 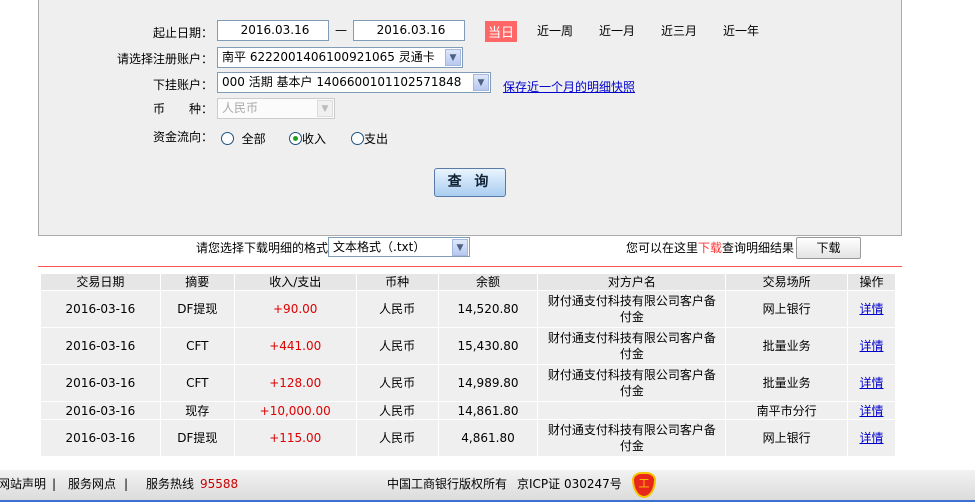 What do you see at coordinates (23, 484) in the screenshot?
I see `footer-link-statement: 网站声明` at bounding box center [23, 484].